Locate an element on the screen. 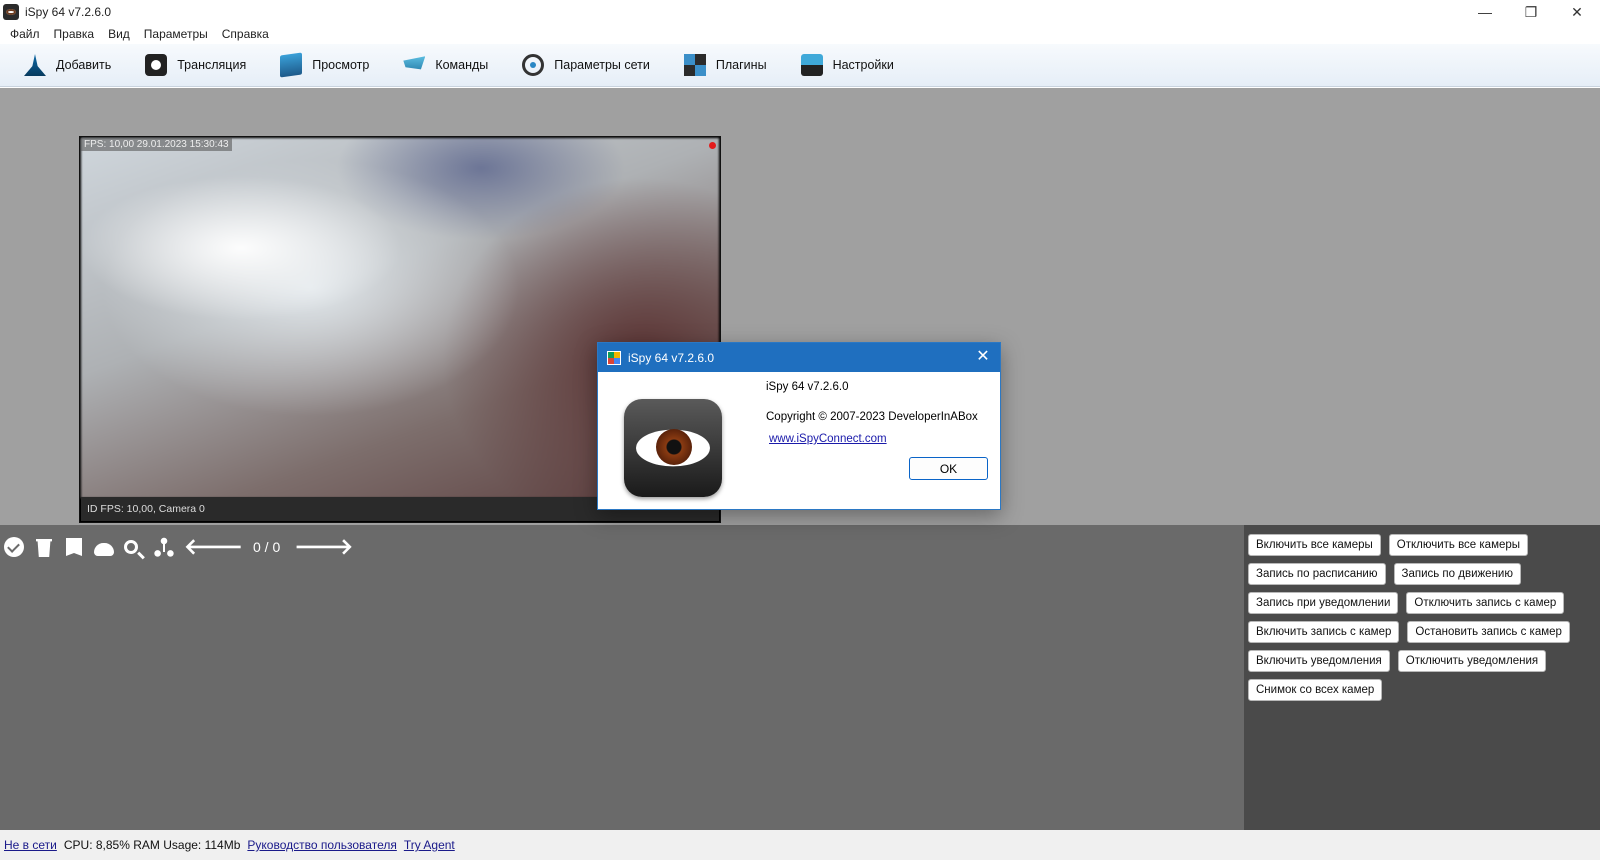 The height and width of the screenshot is (860, 1600). title-bar: iSpy 64 v7.2.6.0 — ❐ ✕ is located at coordinates (800, 12).